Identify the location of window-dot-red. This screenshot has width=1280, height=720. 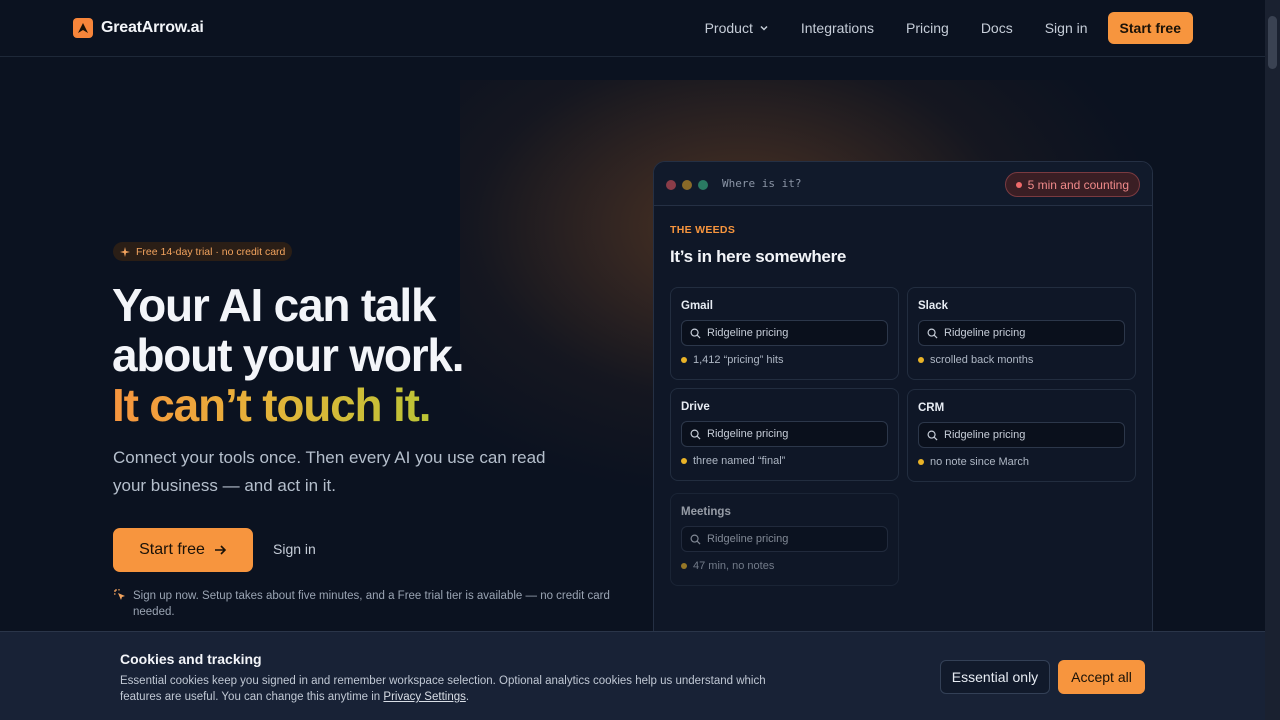
(671, 185).